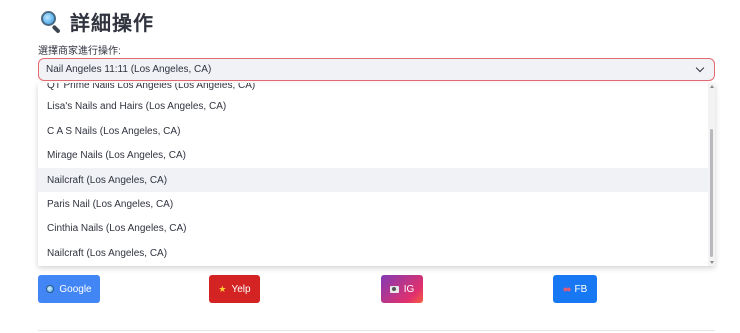  I want to click on fb-button: ●● FB, so click(575, 289).